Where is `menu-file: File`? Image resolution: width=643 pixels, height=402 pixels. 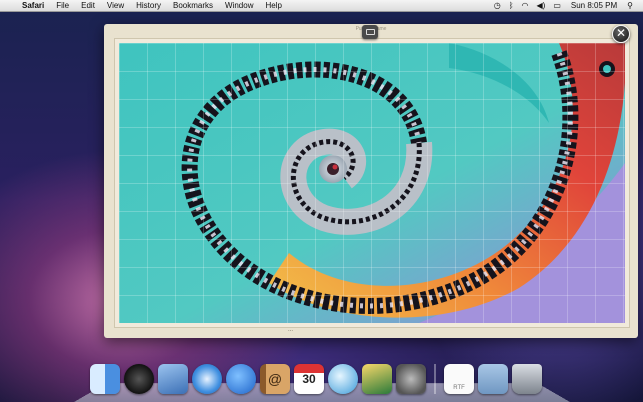 menu-file: File is located at coordinates (62, 6).